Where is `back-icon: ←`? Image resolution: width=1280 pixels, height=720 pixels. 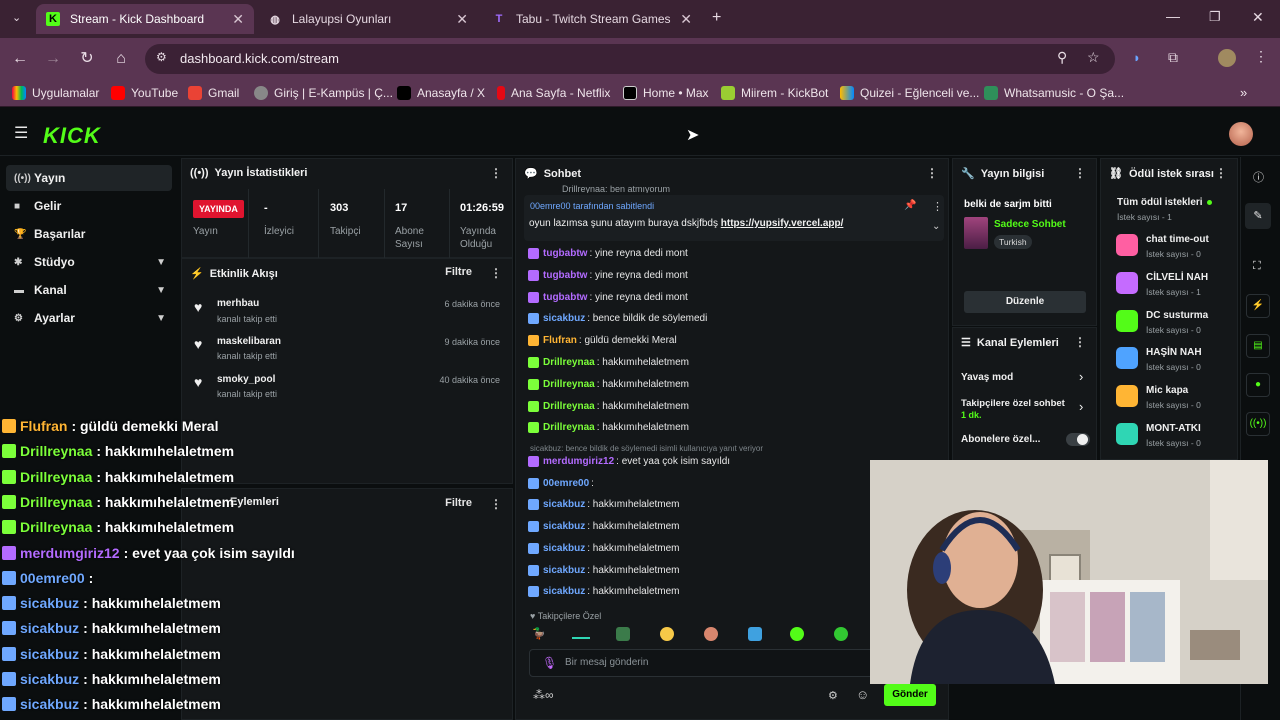
back-icon: ← is located at coordinates (20, 59).